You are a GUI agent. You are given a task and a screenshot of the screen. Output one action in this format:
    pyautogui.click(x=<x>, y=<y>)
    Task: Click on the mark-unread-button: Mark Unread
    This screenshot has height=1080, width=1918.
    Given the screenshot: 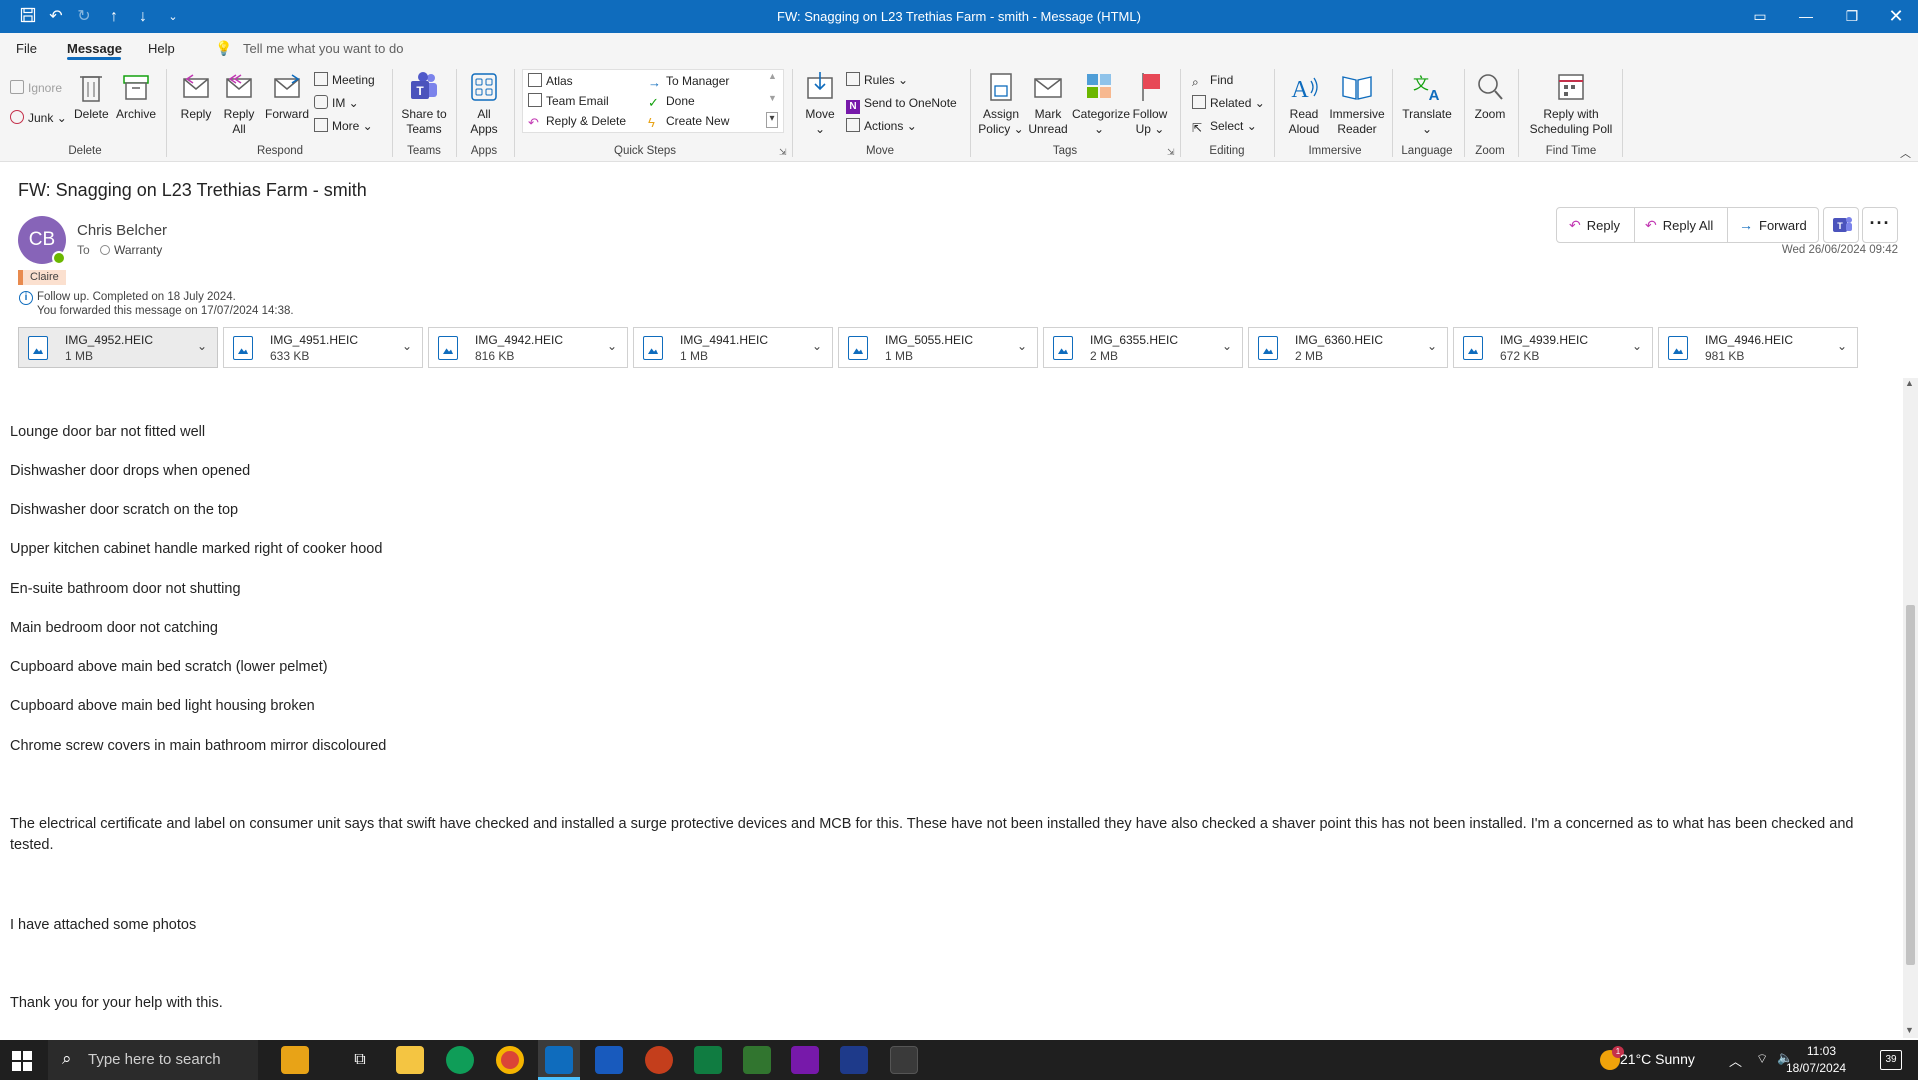 What is the action you would take?
    pyautogui.click(x=1048, y=103)
    